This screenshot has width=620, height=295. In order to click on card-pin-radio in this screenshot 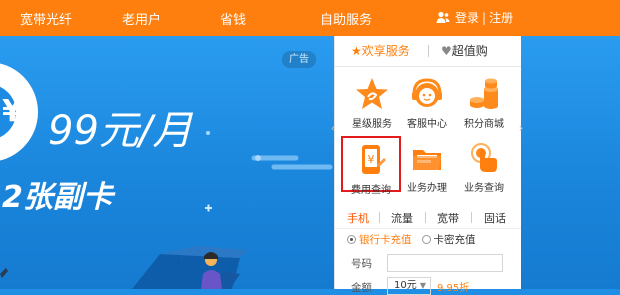, I will do `click(426, 239)`.